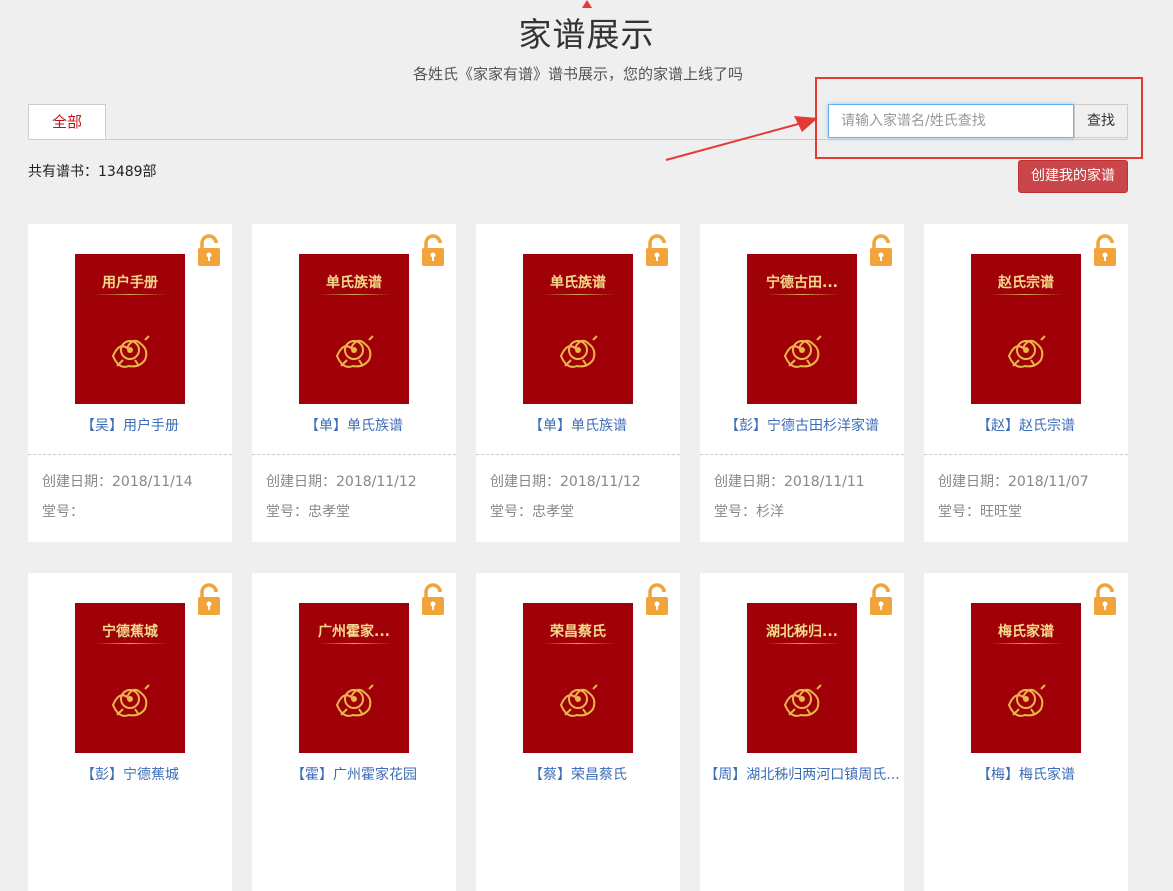  Describe the element at coordinates (1026, 329) in the screenshot. I see `book-cover: 赵氏宗谱` at that location.